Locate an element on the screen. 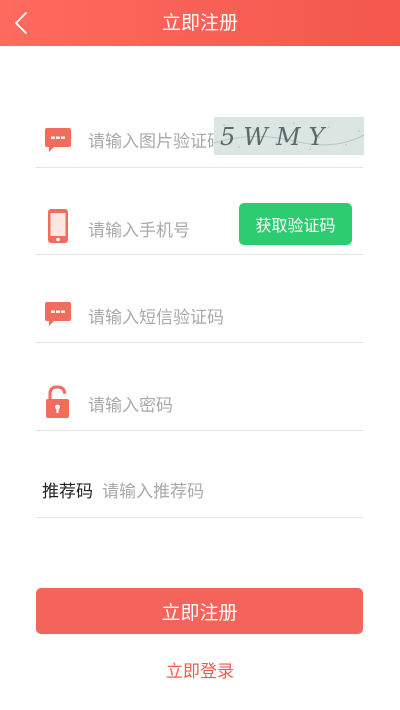 This screenshot has height=710, width=400. referral-field: 推荐码 is located at coordinates (199, 474).